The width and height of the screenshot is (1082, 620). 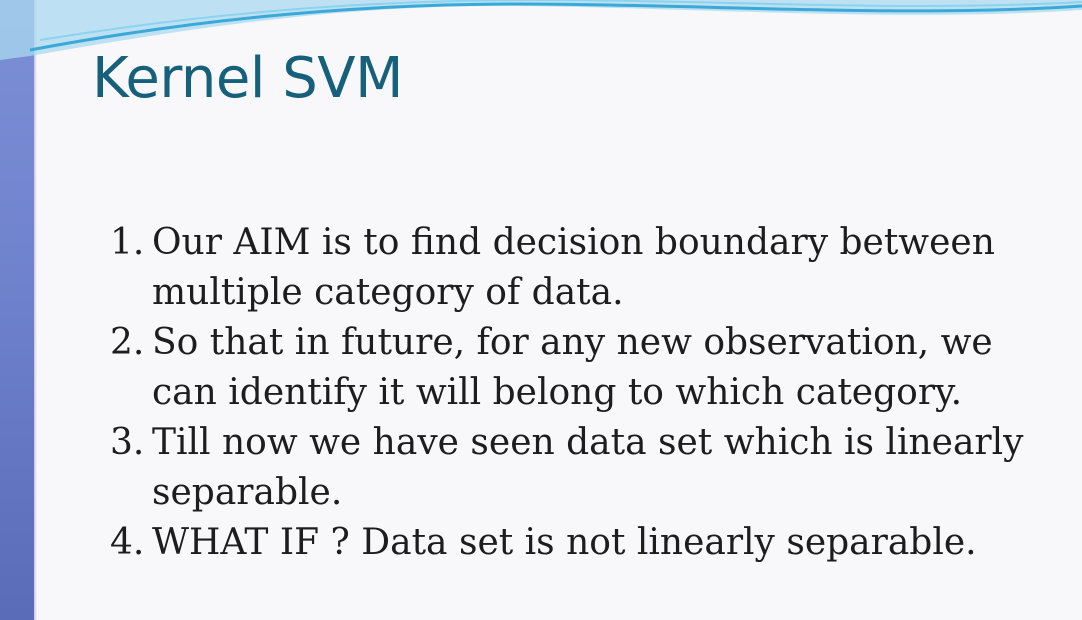 I want to click on list-number: 2., so click(x=127, y=342).